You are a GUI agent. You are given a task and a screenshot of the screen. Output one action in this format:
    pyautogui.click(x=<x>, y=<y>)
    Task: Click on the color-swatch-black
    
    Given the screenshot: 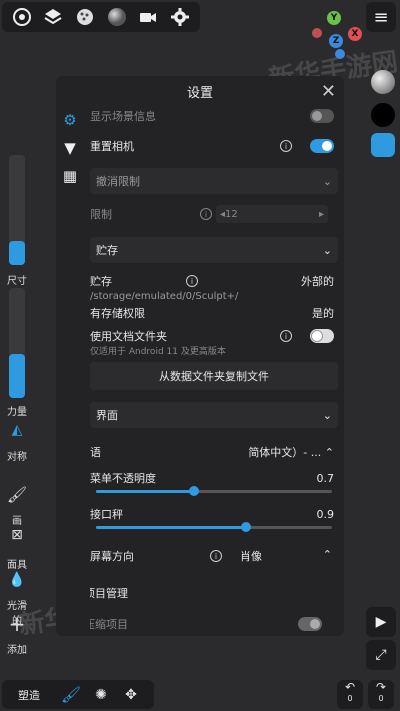 What is the action you would take?
    pyautogui.click(x=383, y=115)
    